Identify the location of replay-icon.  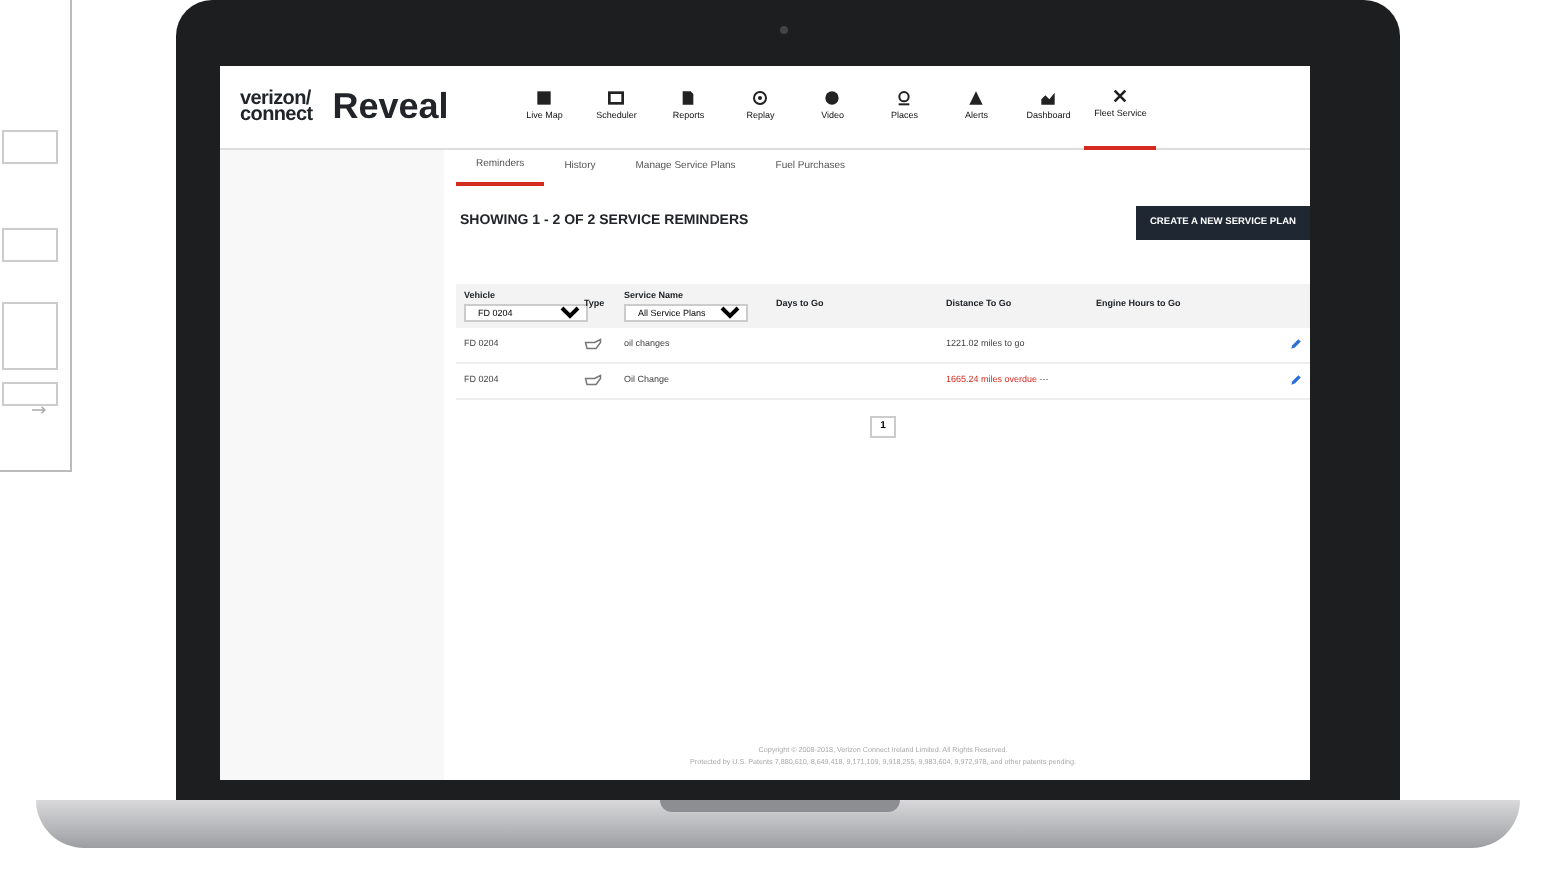
(760, 98).